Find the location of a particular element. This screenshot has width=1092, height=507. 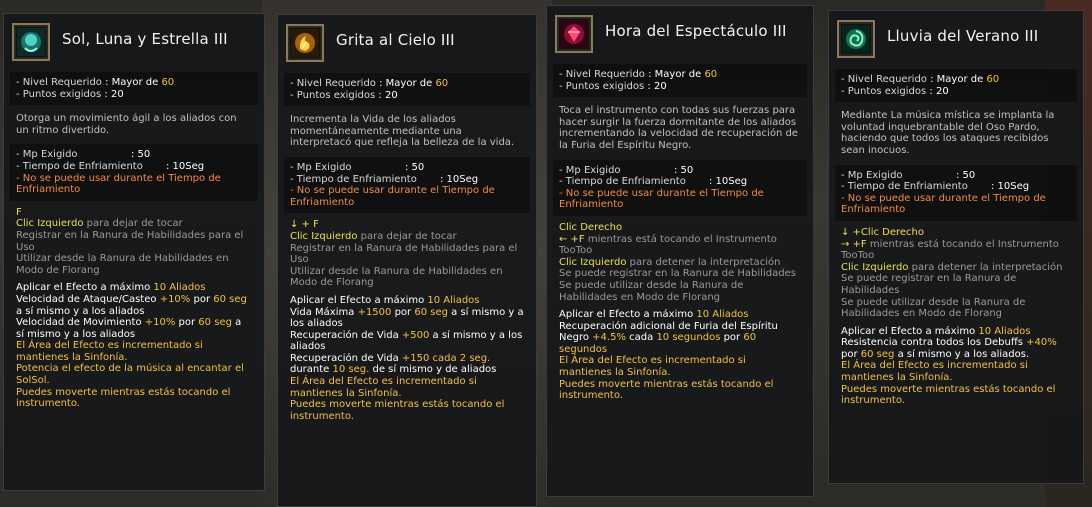

text-fragment: +10% is located at coordinates (160, 323).